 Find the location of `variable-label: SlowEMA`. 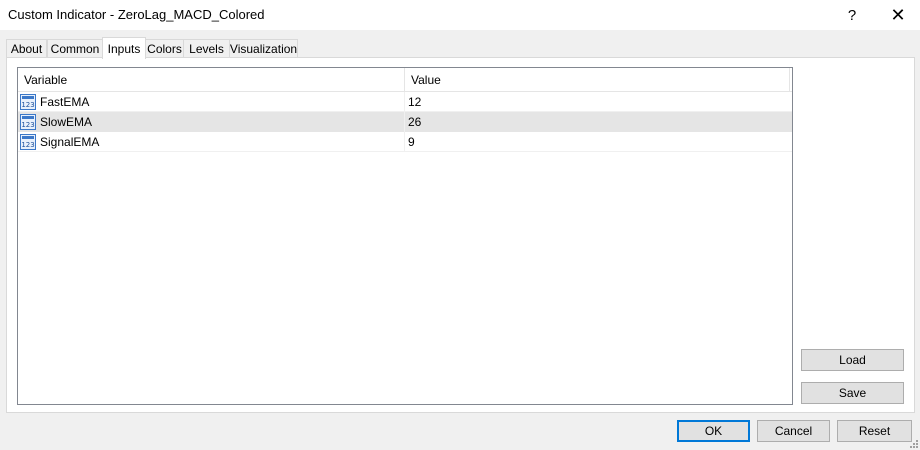

variable-label: SlowEMA is located at coordinates (66, 122).